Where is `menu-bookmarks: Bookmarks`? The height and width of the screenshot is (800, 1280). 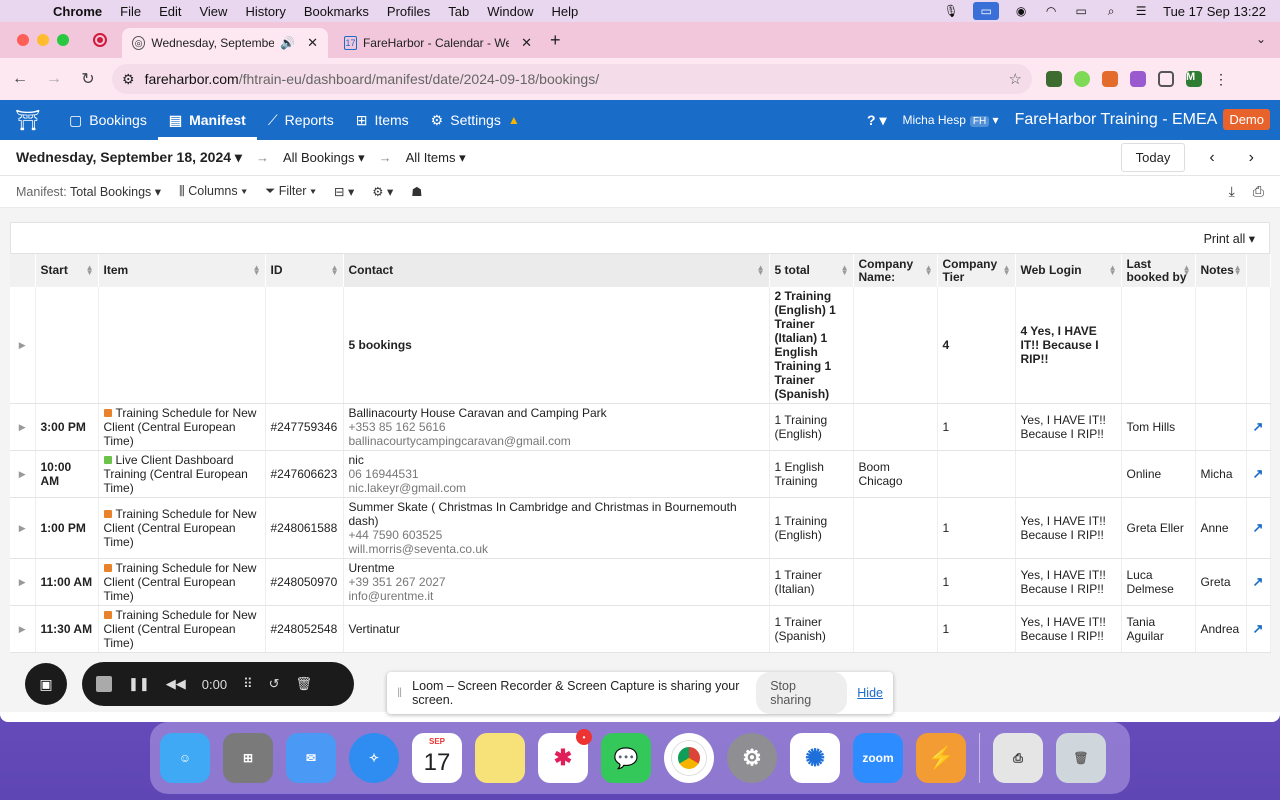 menu-bookmarks: Bookmarks is located at coordinates (336, 11).